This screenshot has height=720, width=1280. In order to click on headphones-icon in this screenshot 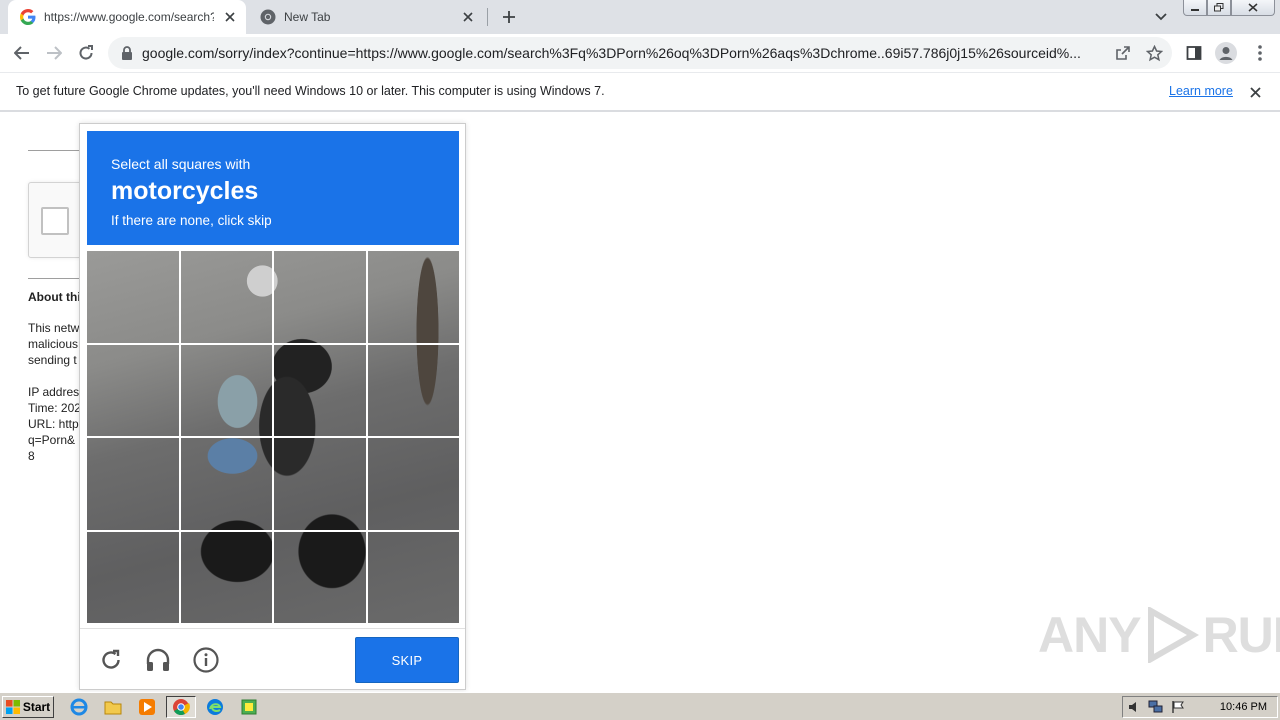, I will do `click(158, 659)`.